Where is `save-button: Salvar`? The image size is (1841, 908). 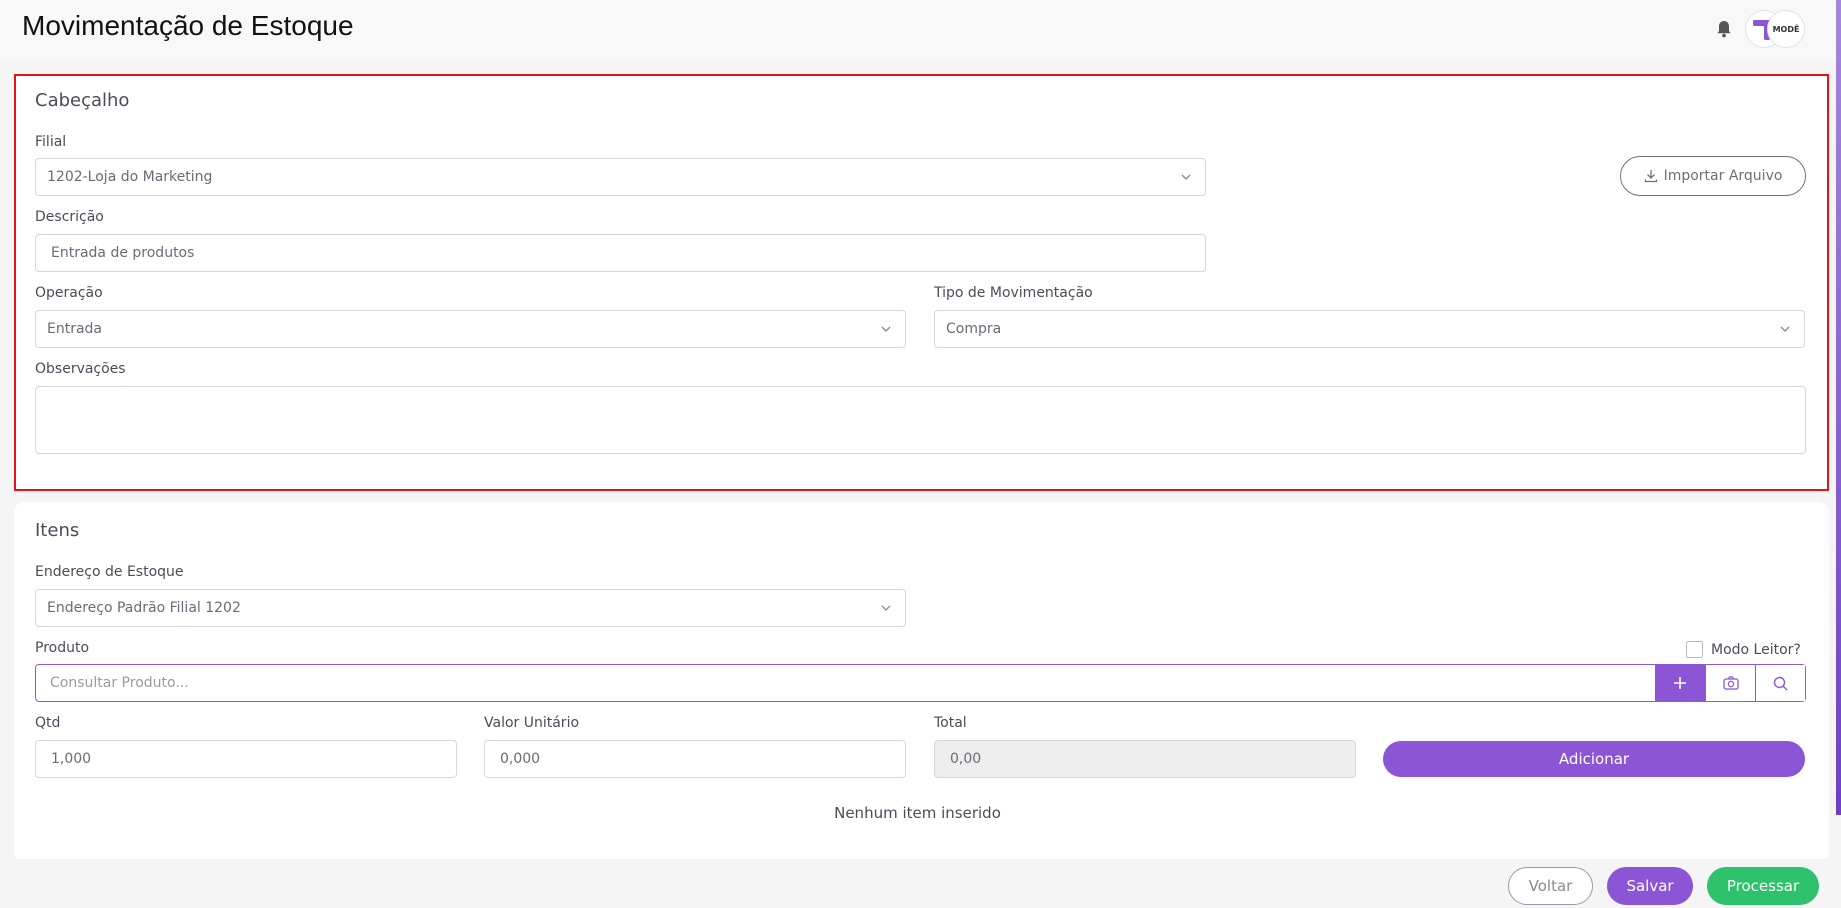 save-button: Salvar is located at coordinates (1650, 886).